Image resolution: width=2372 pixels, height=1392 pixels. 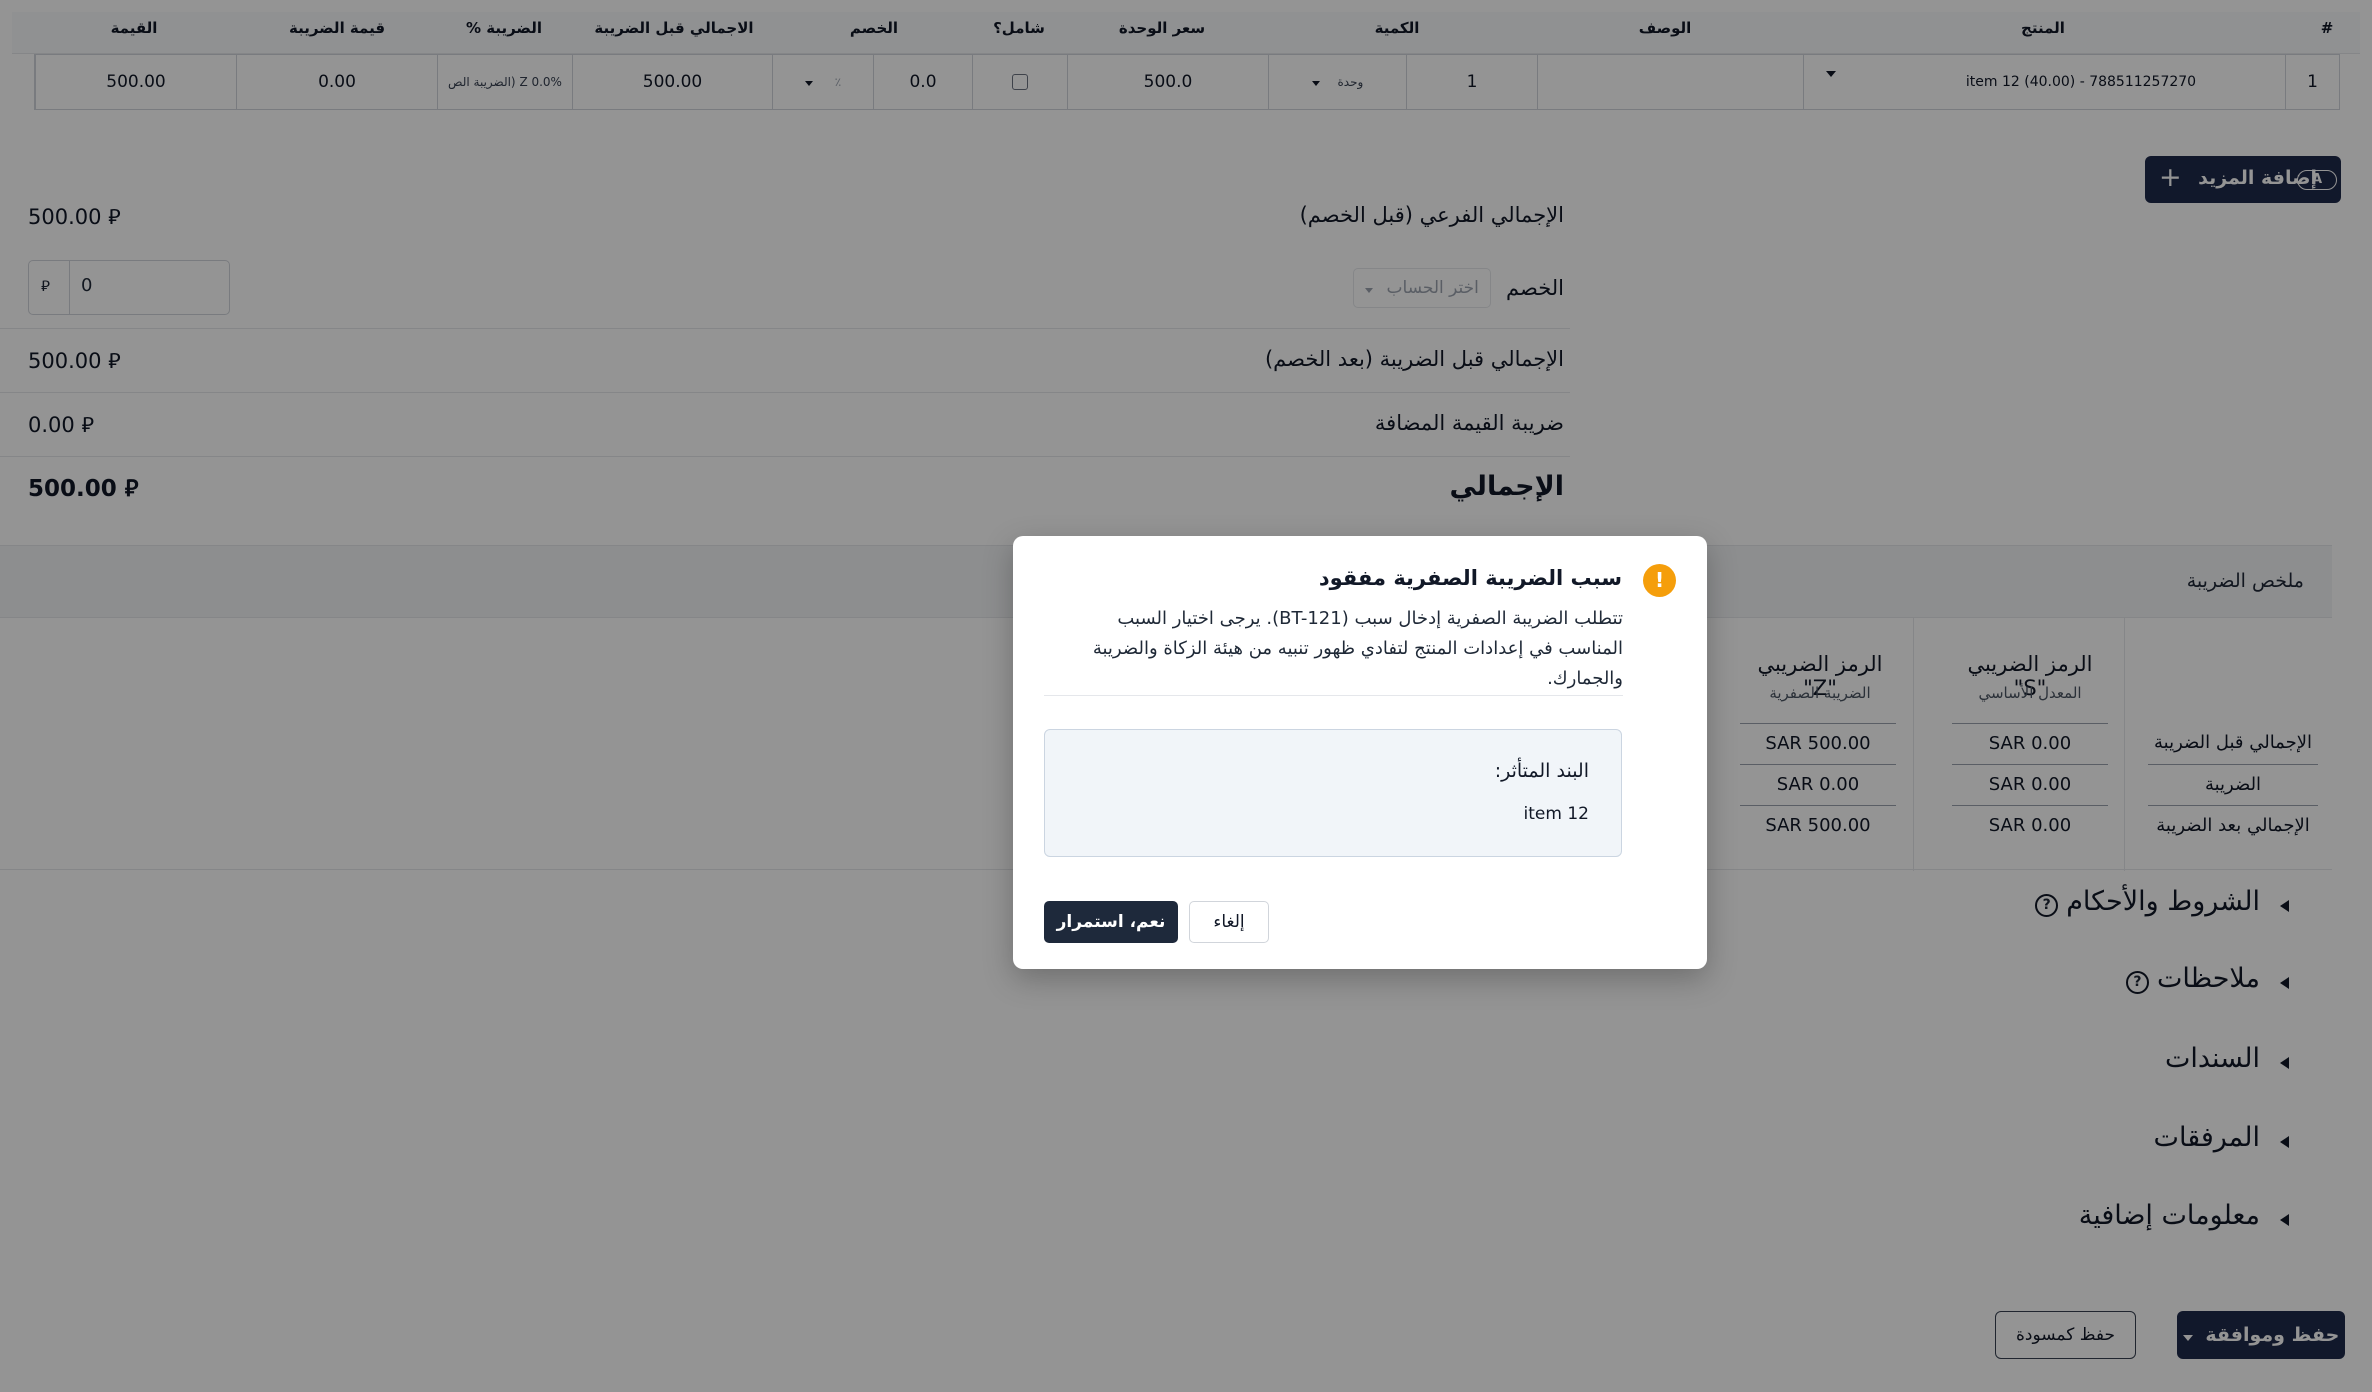 I want to click on confirm-continue-button: نعم، استمرار, so click(x=1111, y=922).